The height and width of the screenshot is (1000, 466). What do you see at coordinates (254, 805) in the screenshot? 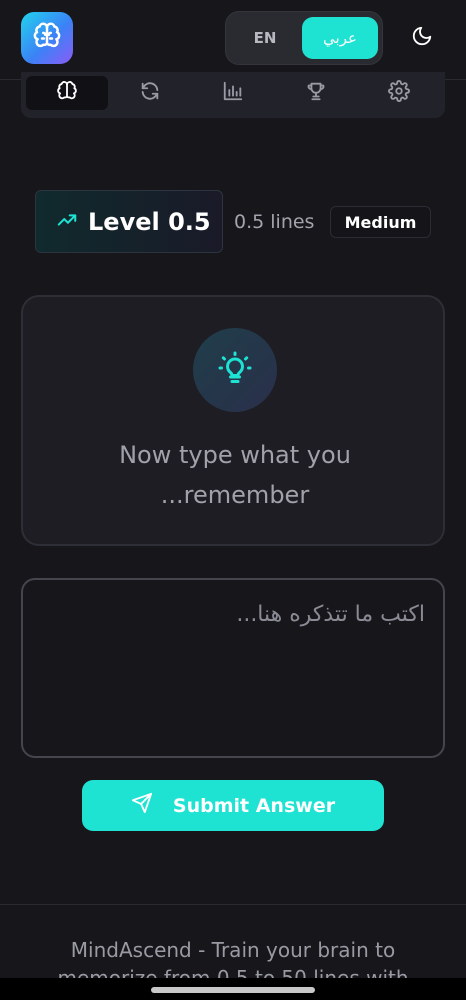
I see `submit-label: Submit Answer` at bounding box center [254, 805].